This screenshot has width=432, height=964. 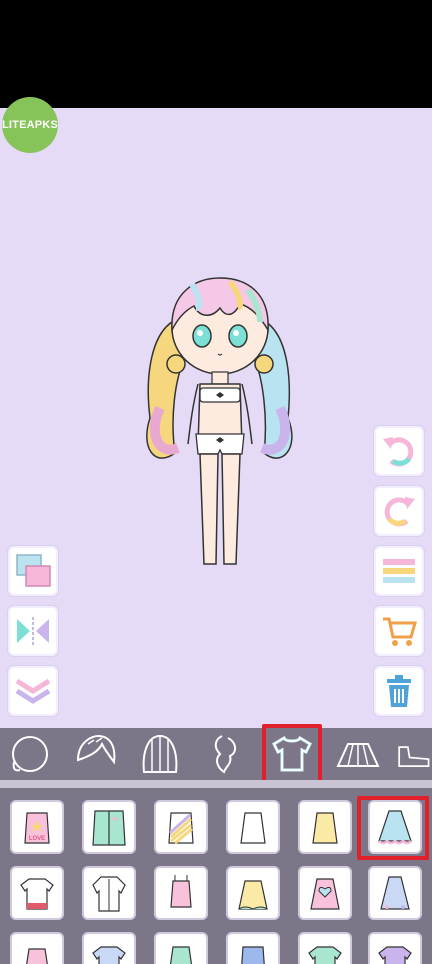 I want to click on clothing-item-pink-camisole, so click(x=181, y=893).